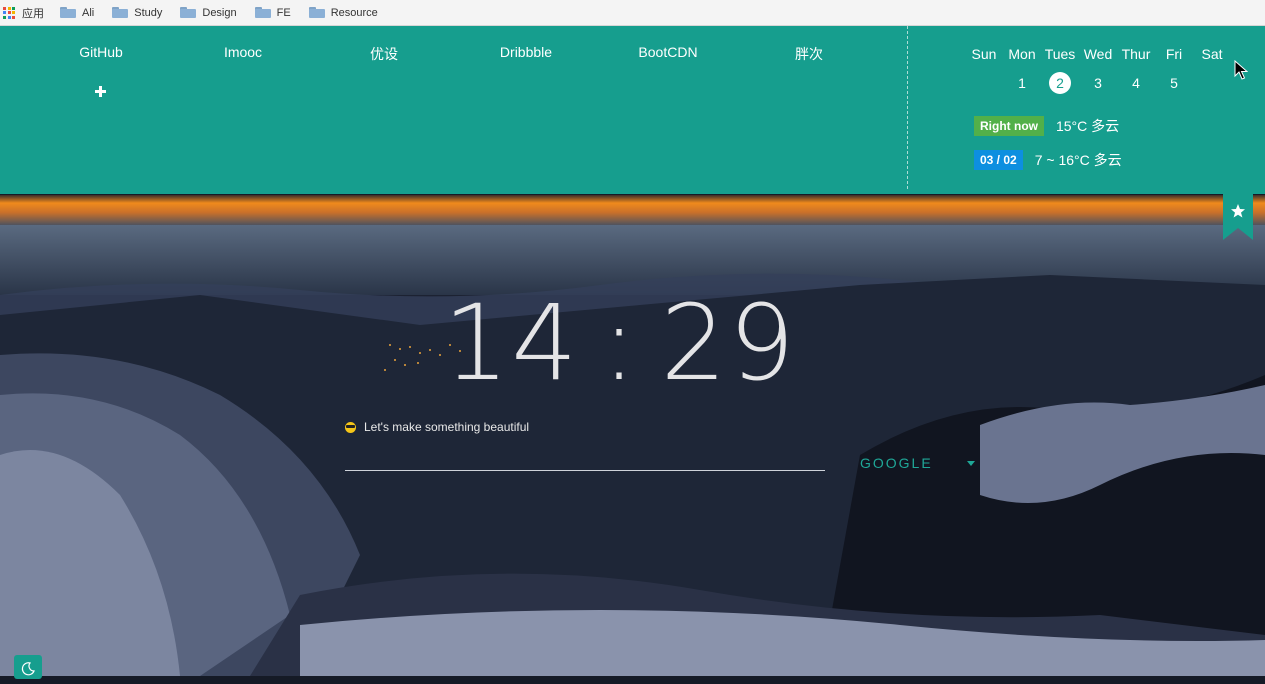 The width and height of the screenshot is (1265, 684). Describe the element at coordinates (526, 52) in the screenshot. I see `link-dribbble: Dribbble` at that location.